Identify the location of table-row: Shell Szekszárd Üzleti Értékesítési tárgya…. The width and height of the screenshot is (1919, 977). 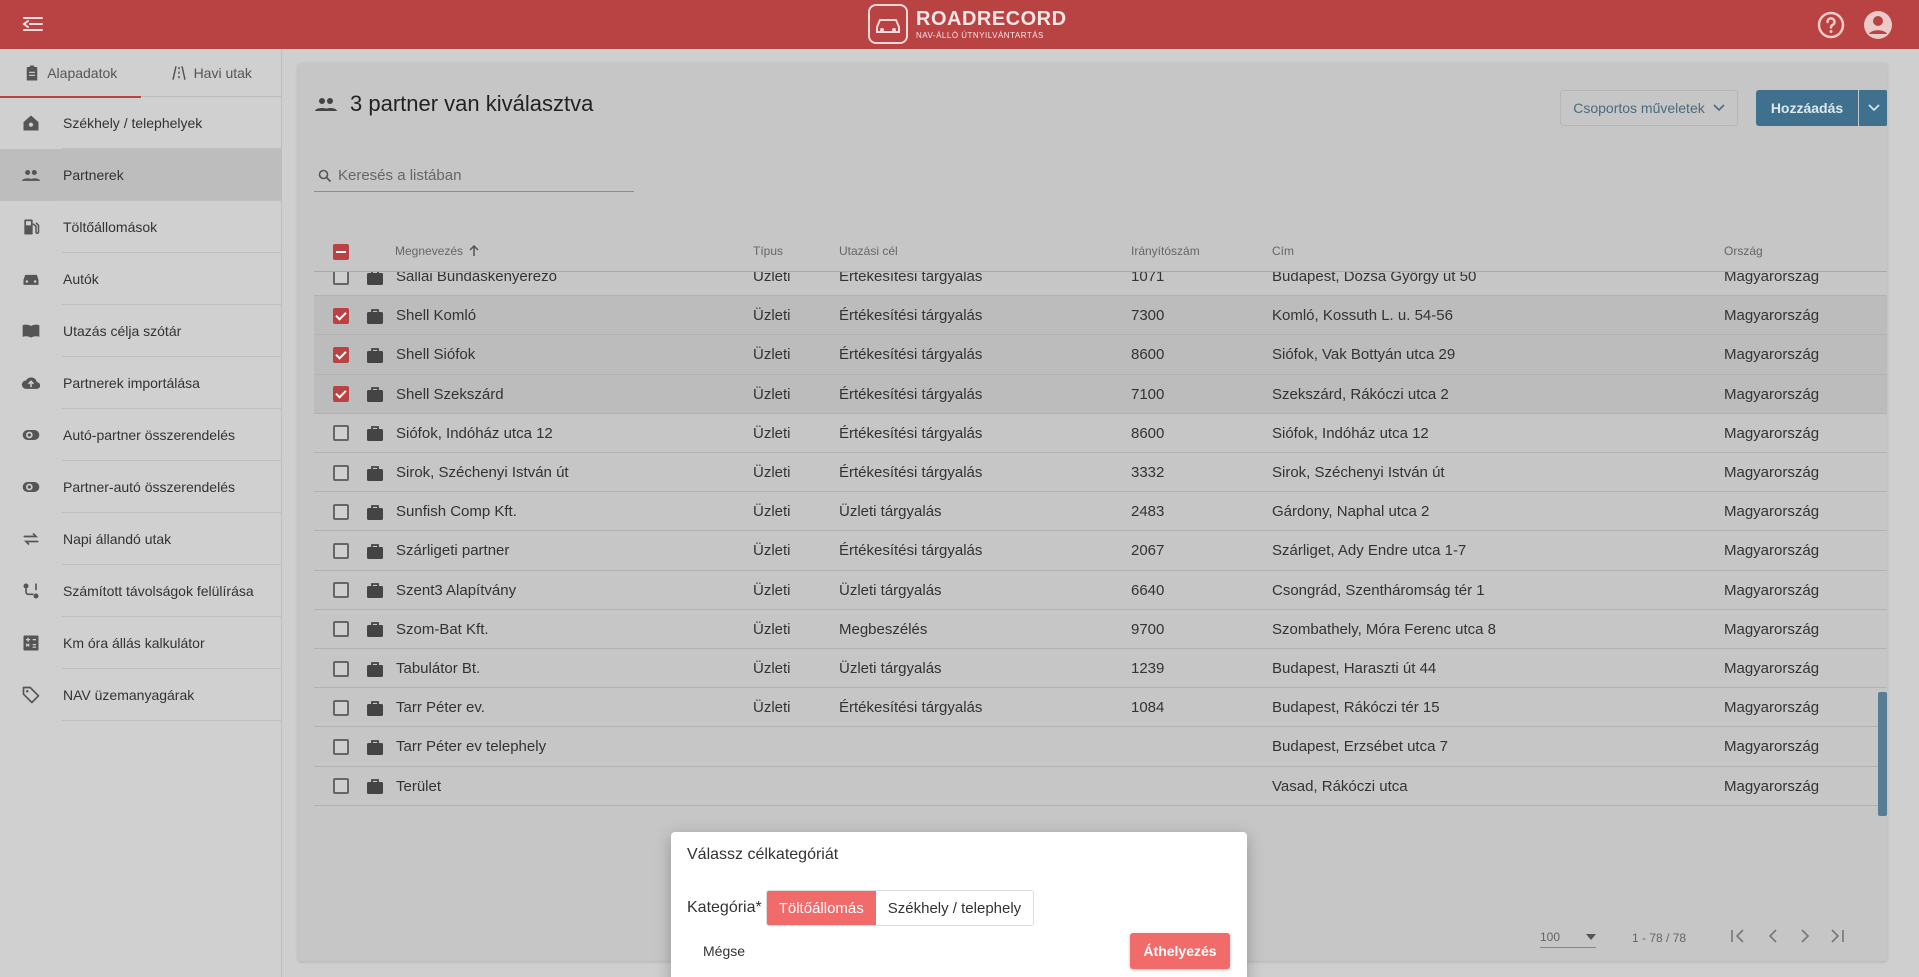
(1100, 394).